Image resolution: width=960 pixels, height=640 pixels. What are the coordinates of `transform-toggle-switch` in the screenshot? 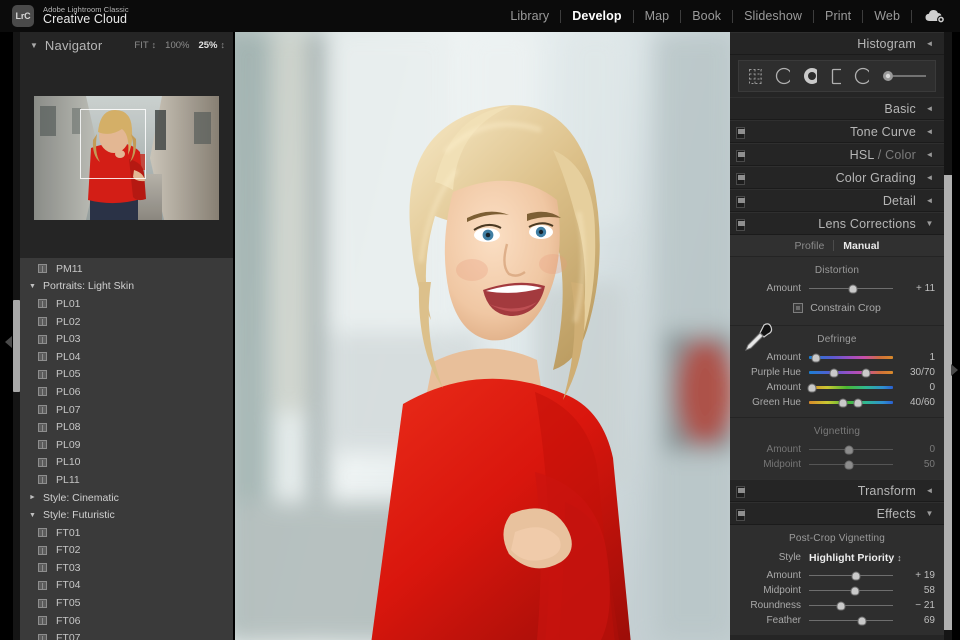 It's located at (740, 492).